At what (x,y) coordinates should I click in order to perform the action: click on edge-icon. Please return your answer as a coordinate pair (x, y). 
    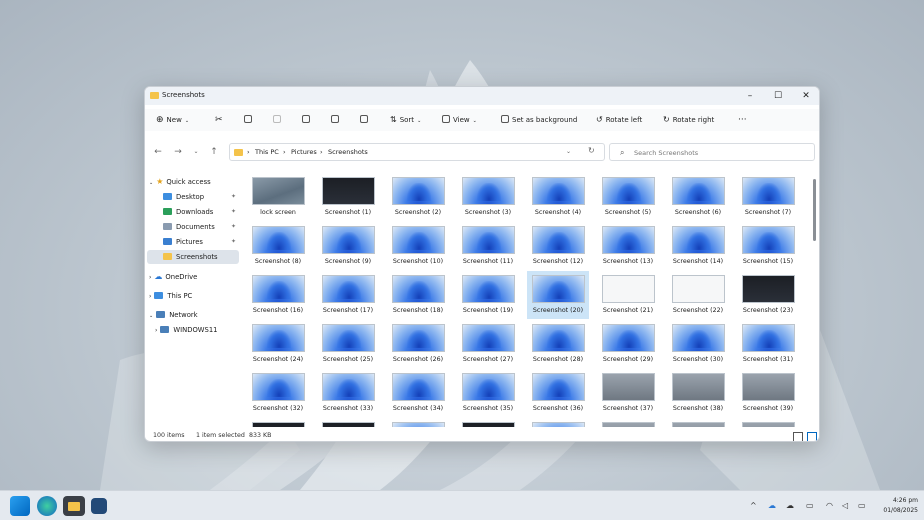
    Looking at the image, I should click on (47, 506).